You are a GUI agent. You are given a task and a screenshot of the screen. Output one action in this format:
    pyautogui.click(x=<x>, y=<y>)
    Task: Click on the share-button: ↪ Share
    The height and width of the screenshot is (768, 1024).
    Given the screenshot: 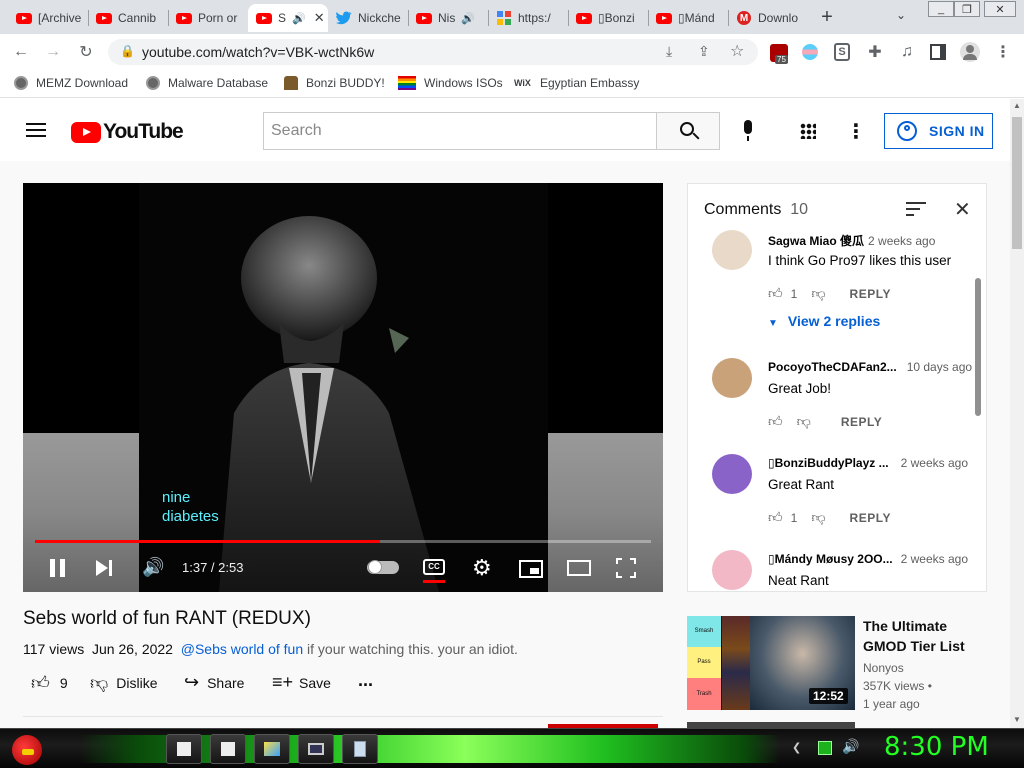 What is the action you would take?
    pyautogui.click(x=214, y=682)
    